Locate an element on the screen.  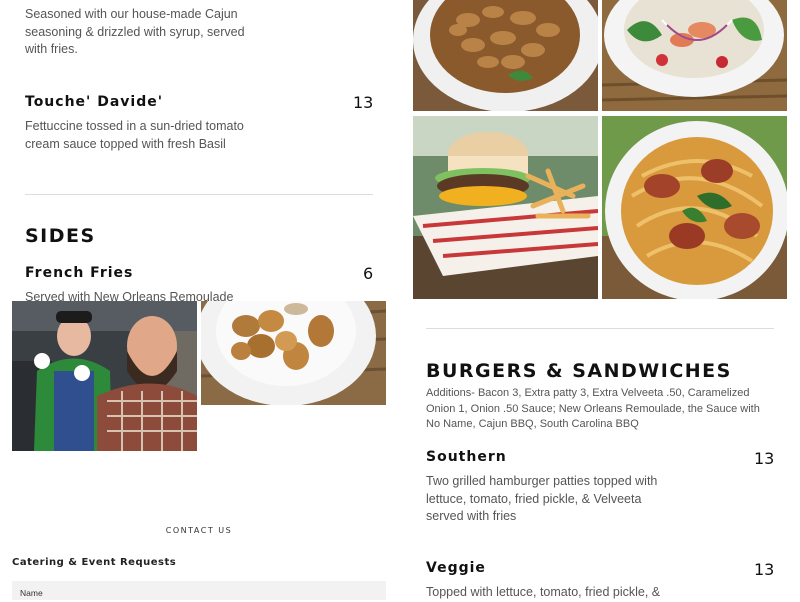
fried-bites-photo is located at coordinates (293, 353).